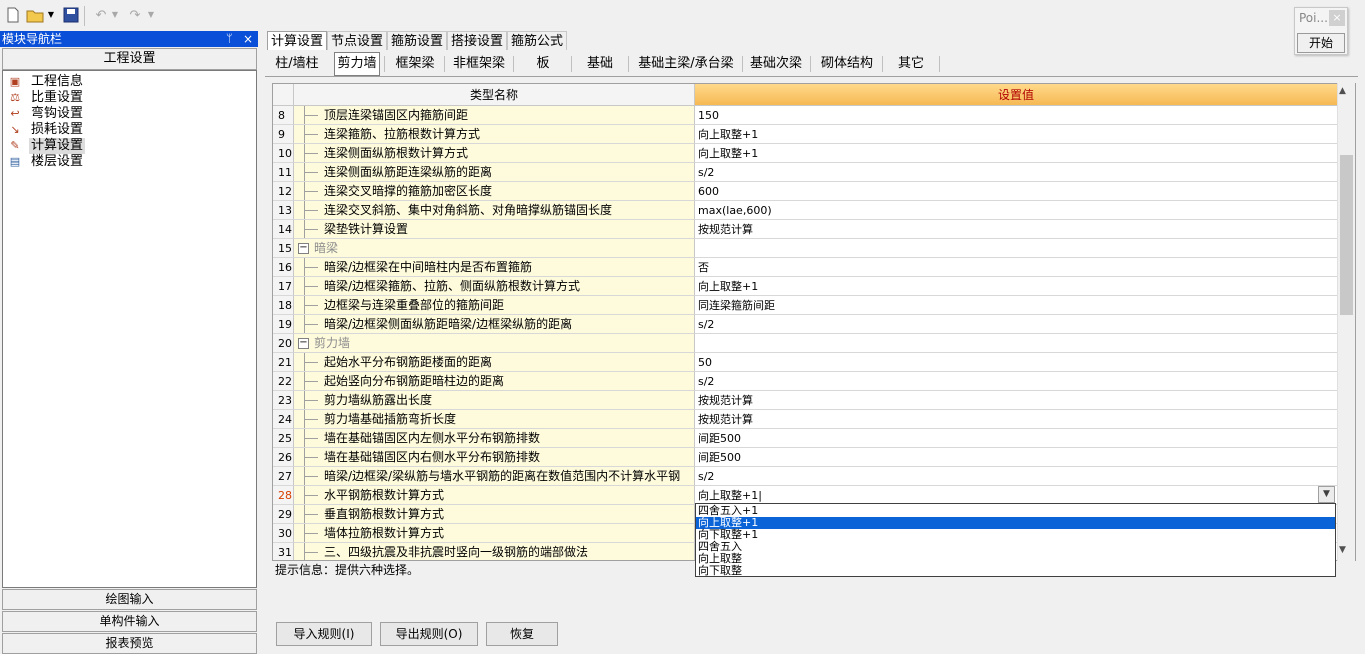 The width and height of the screenshot is (1365, 654). What do you see at coordinates (494, 210) in the screenshot?
I see `name-cell: 连梁交叉斜筋、集中对角斜筋、对角暗撑纵筋锚固长度` at bounding box center [494, 210].